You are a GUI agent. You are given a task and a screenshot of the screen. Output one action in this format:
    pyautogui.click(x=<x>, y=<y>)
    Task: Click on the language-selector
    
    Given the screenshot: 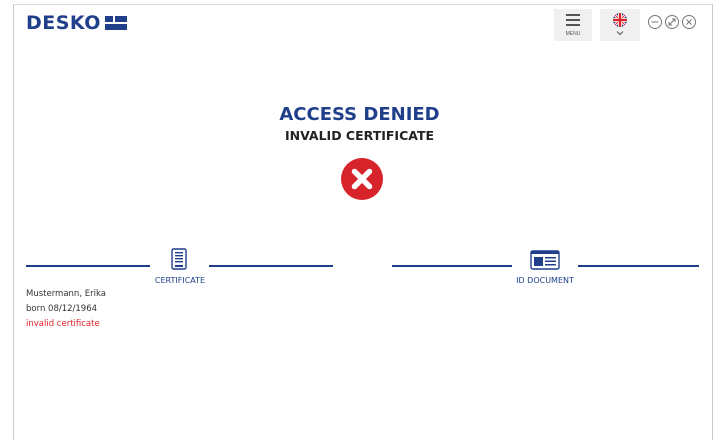 What is the action you would take?
    pyautogui.click(x=620, y=25)
    